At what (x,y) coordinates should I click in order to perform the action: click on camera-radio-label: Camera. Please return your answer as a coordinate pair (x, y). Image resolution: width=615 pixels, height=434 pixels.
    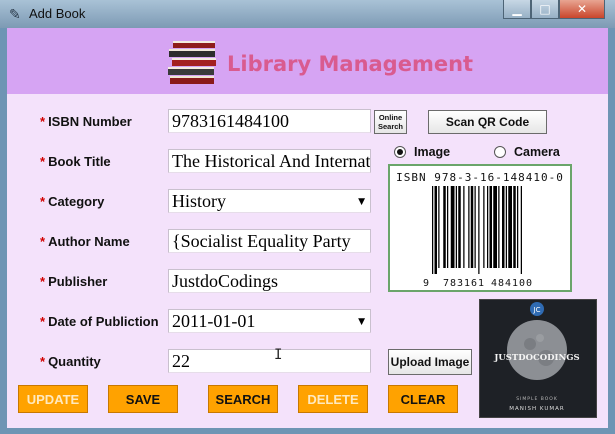
    Looking at the image, I should click on (537, 152).